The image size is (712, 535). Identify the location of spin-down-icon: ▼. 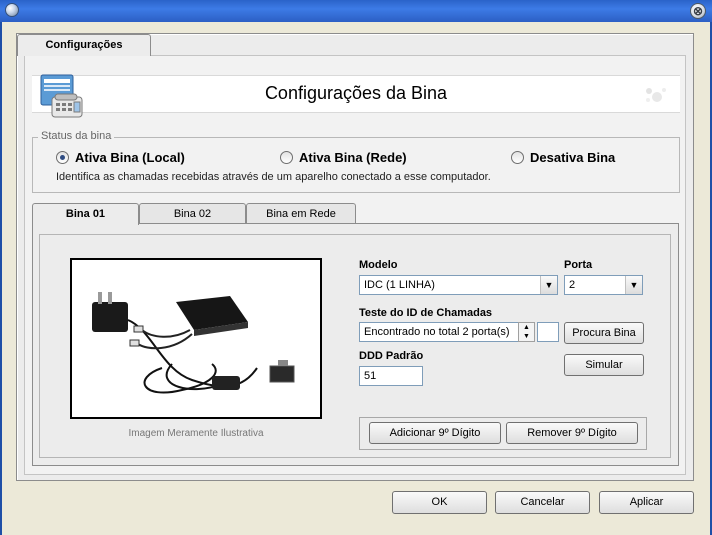
(526, 336).